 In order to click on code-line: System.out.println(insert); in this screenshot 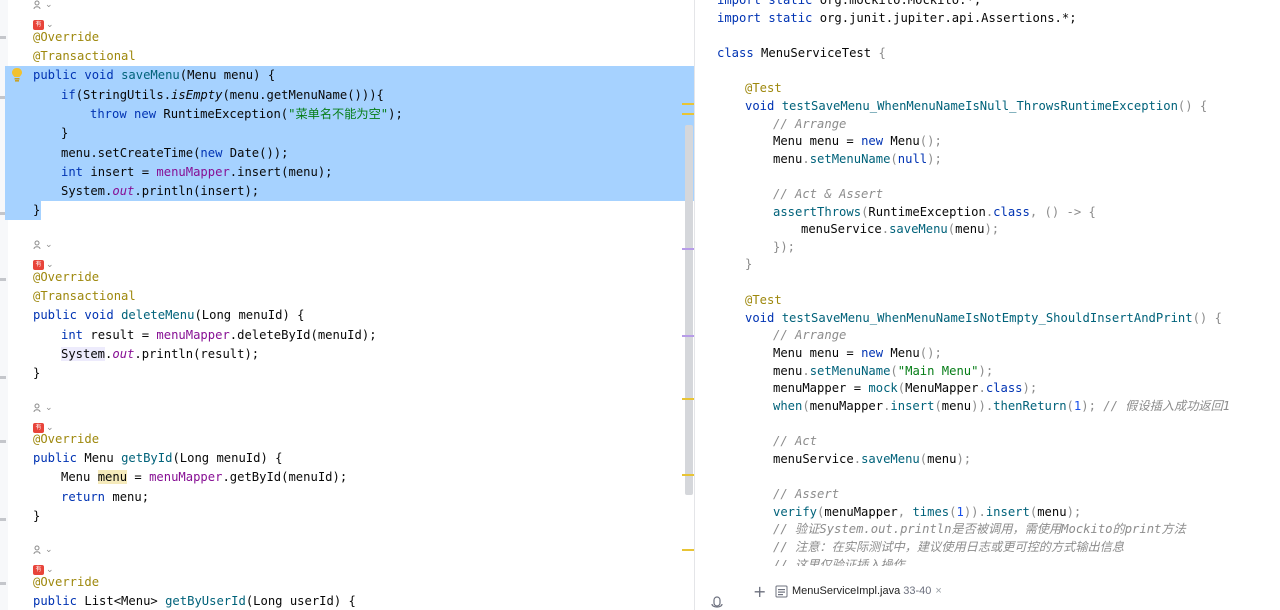, I will do `click(160, 191)`.